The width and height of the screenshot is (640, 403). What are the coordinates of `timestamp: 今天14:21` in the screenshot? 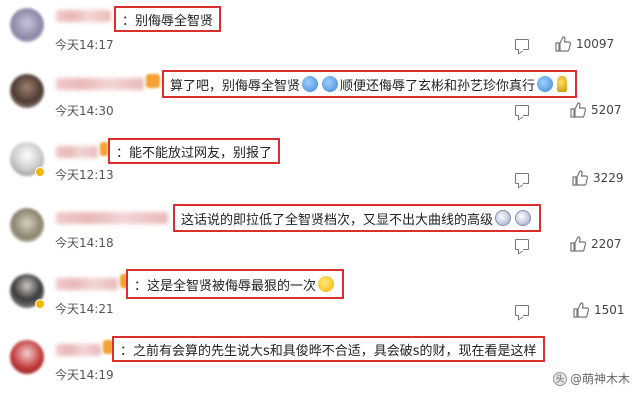 It's located at (84, 309).